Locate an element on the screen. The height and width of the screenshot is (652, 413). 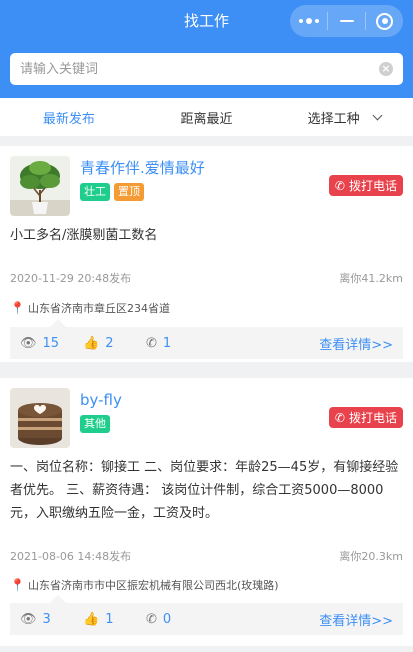
stats-bar: 👁 3 👍 1 ✆ 0 查看详情>> is located at coordinates (206, 615).